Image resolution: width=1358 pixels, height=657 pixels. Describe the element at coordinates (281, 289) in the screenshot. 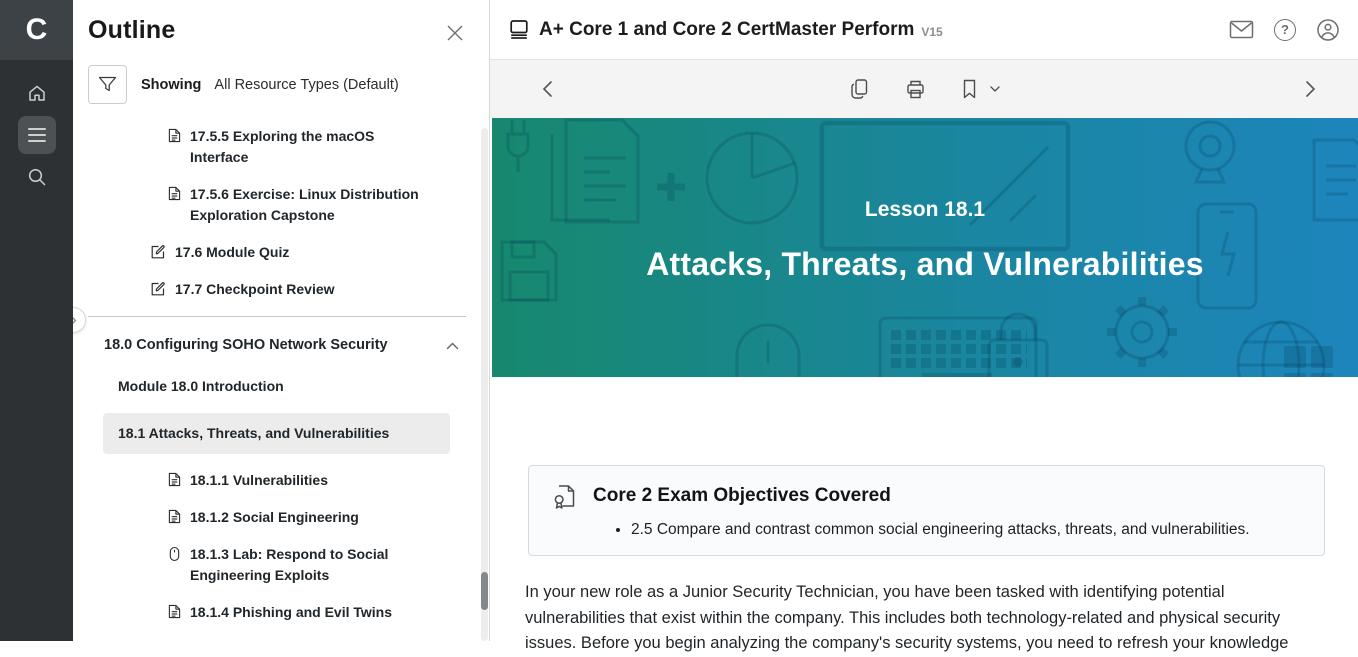

I see `outline-item: 17.7 Checkpoint Review` at that location.